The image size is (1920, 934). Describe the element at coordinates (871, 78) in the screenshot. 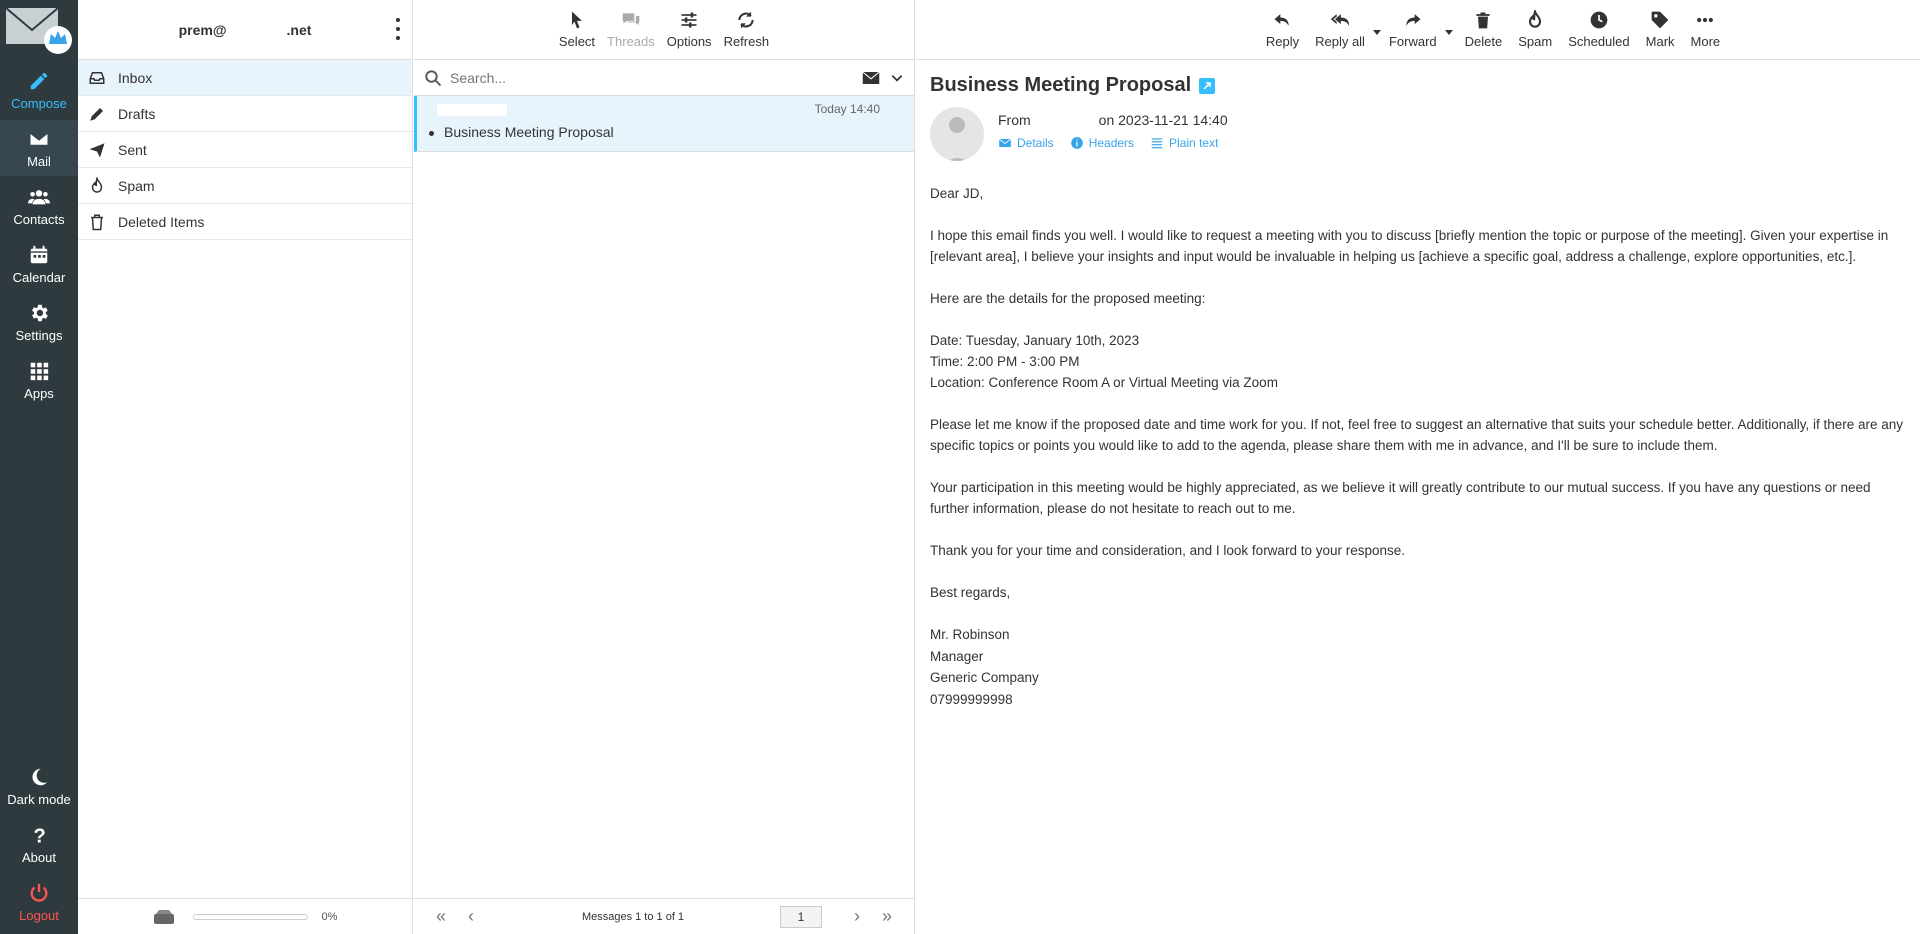

I see `envelope-filter-icon` at that location.